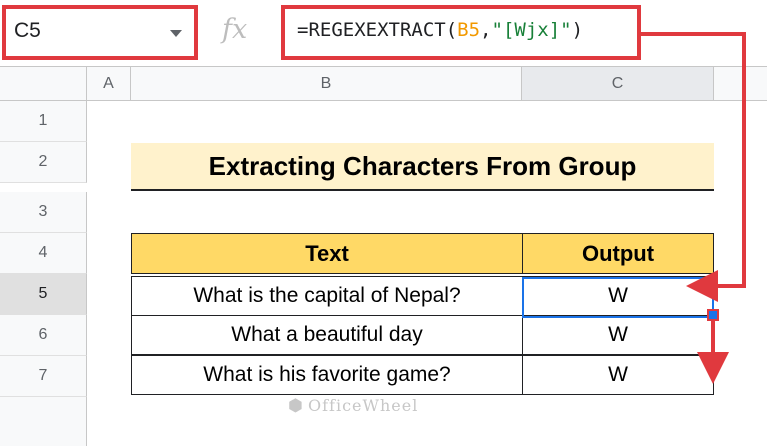 This screenshot has width=767, height=446. Describe the element at coordinates (363, 405) in the screenshot. I see `watermark: OfficeWheel` at that location.